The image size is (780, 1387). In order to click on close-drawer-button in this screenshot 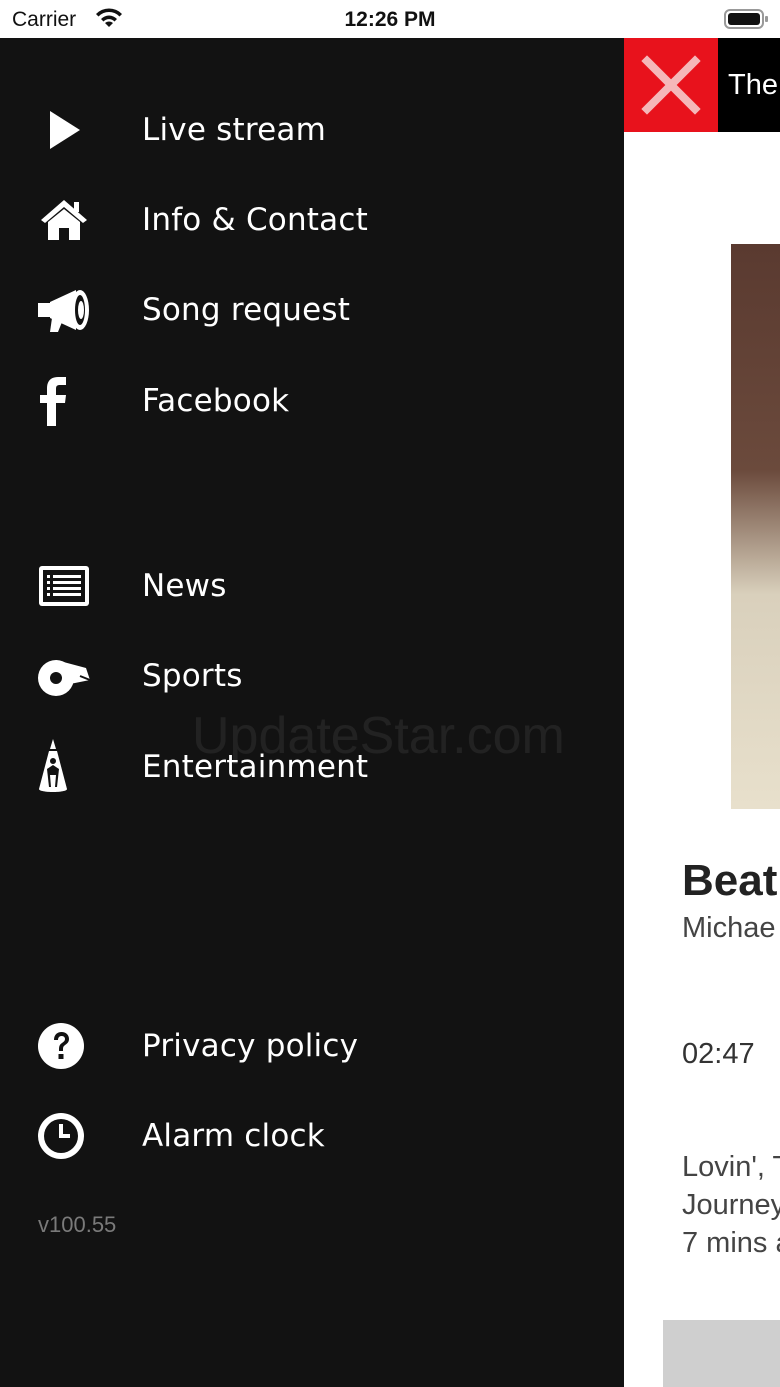, I will do `click(671, 85)`.